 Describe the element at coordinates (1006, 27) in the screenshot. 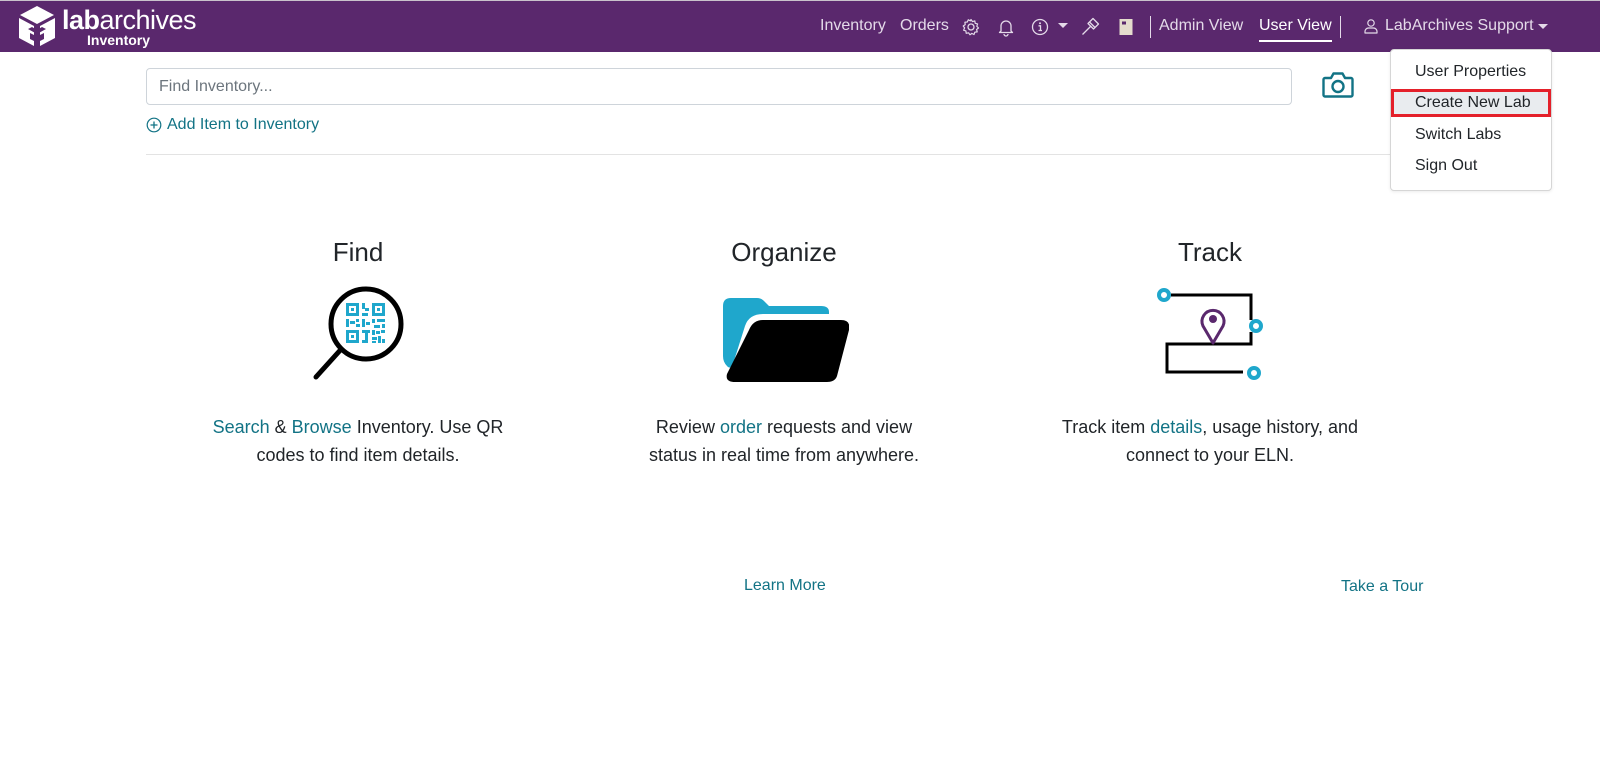

I see `bell-icon` at that location.